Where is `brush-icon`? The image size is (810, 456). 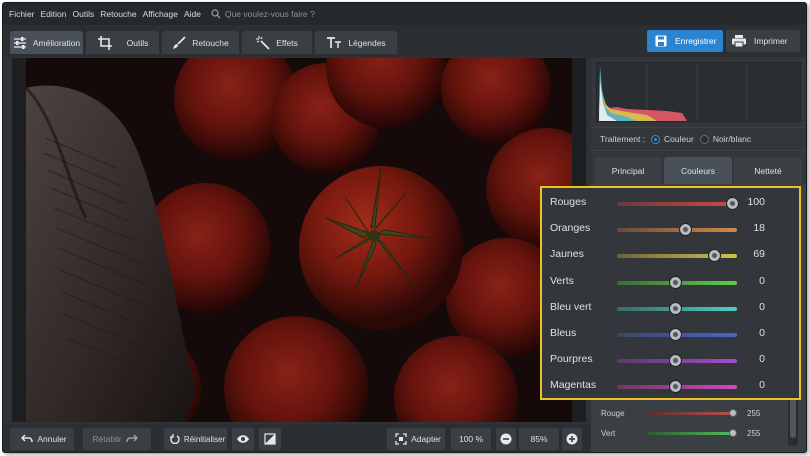 brush-icon is located at coordinates (179, 42).